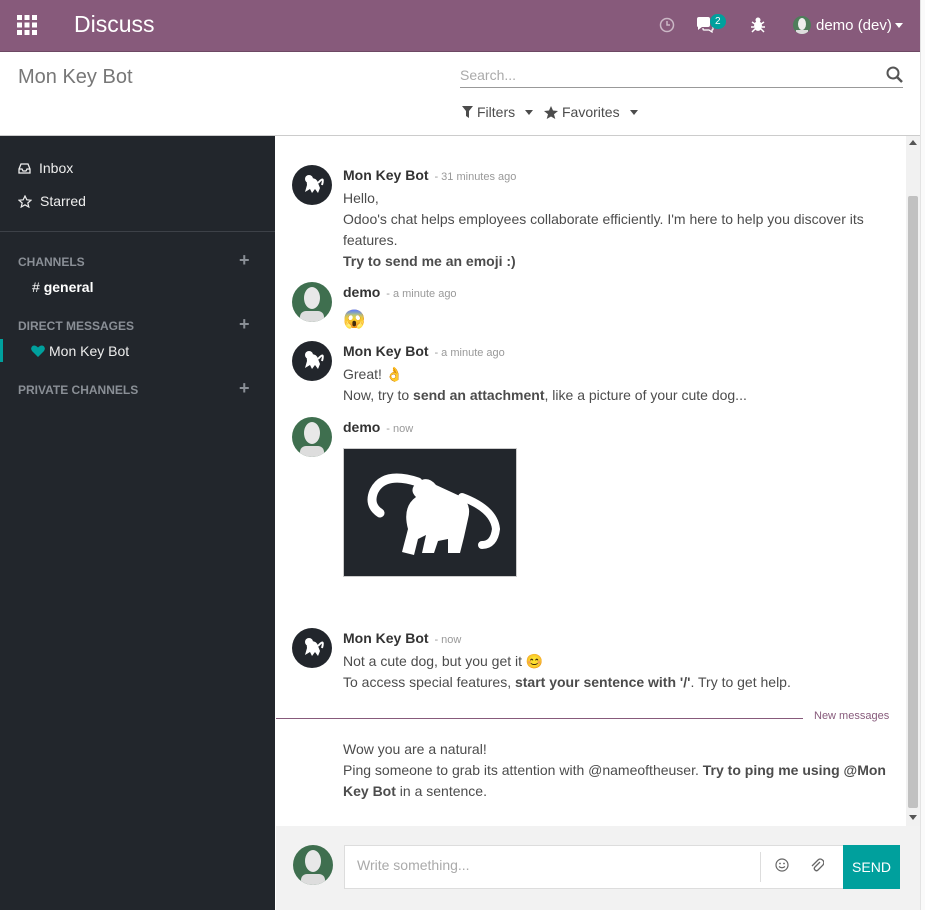 The image size is (925, 910). I want to click on bug-icon, so click(758, 25).